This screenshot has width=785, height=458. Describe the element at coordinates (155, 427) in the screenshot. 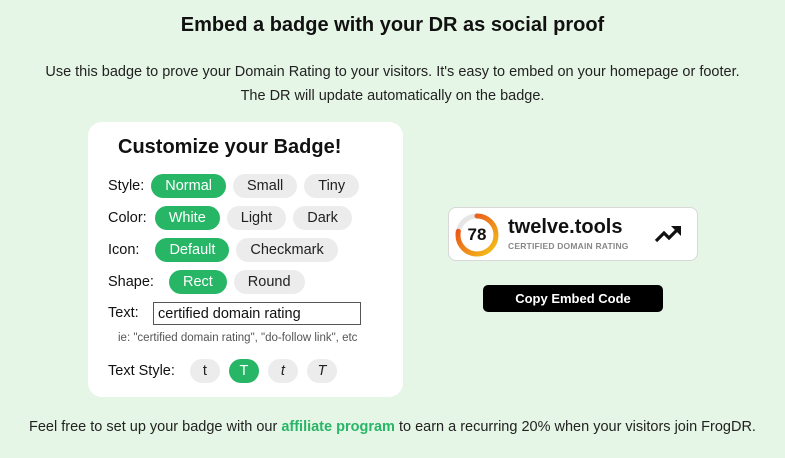

I see `footer-before: Feel free to set up your badge with our` at that location.